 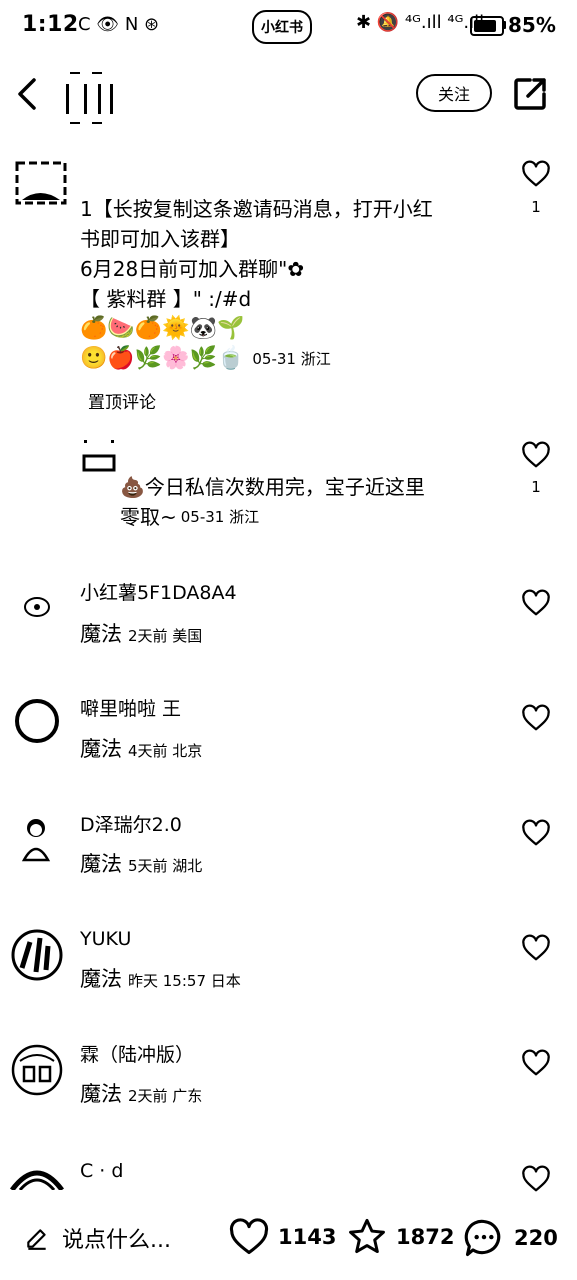 I want to click on like-button: 1143, so click(x=282, y=1237).